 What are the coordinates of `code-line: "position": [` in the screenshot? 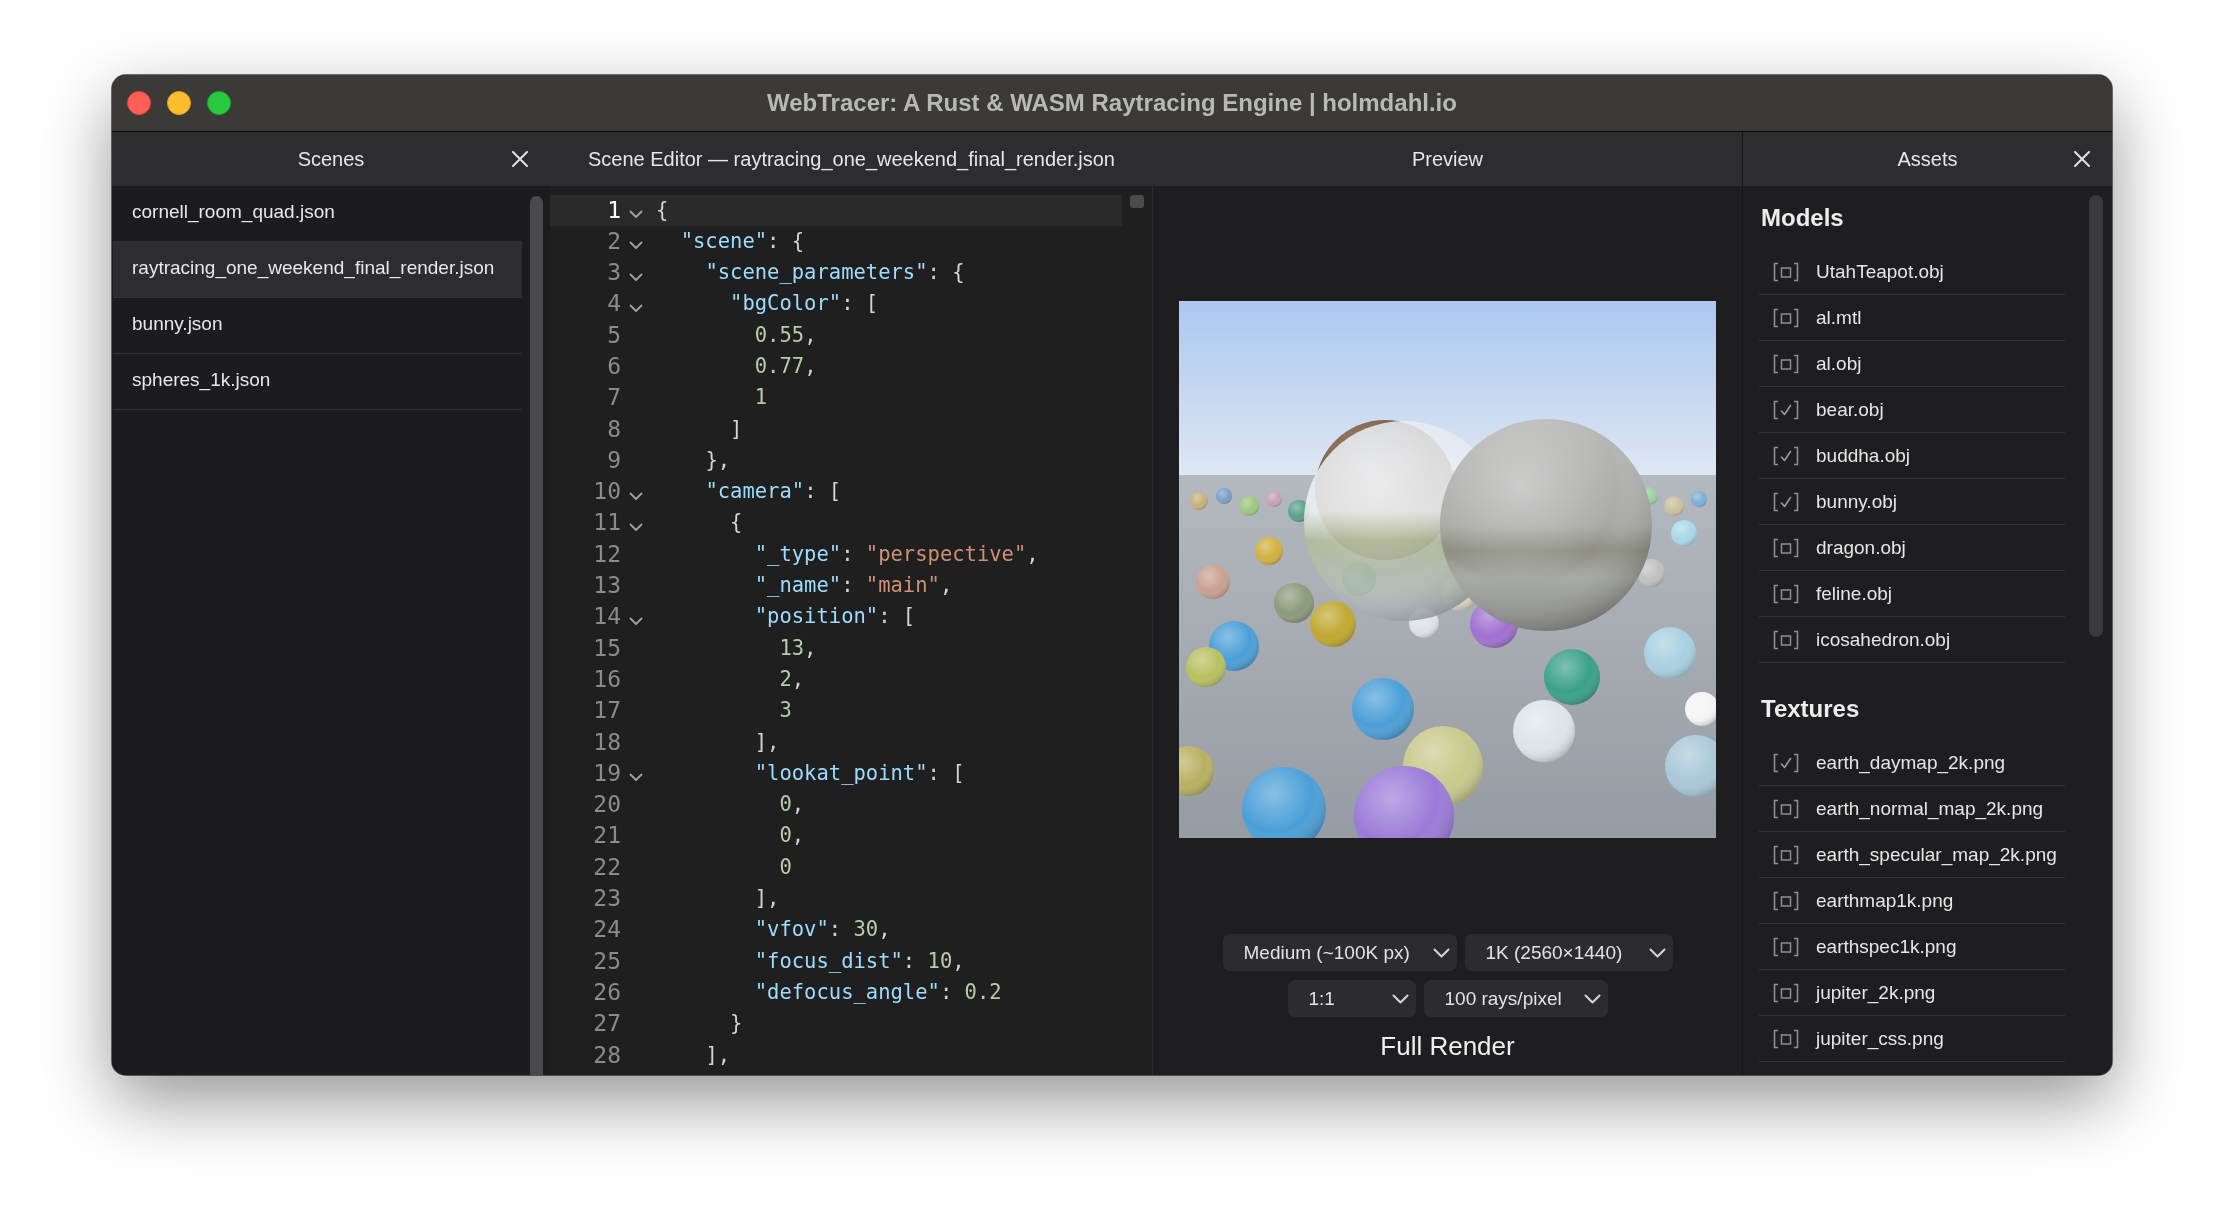 It's located at (835, 616).